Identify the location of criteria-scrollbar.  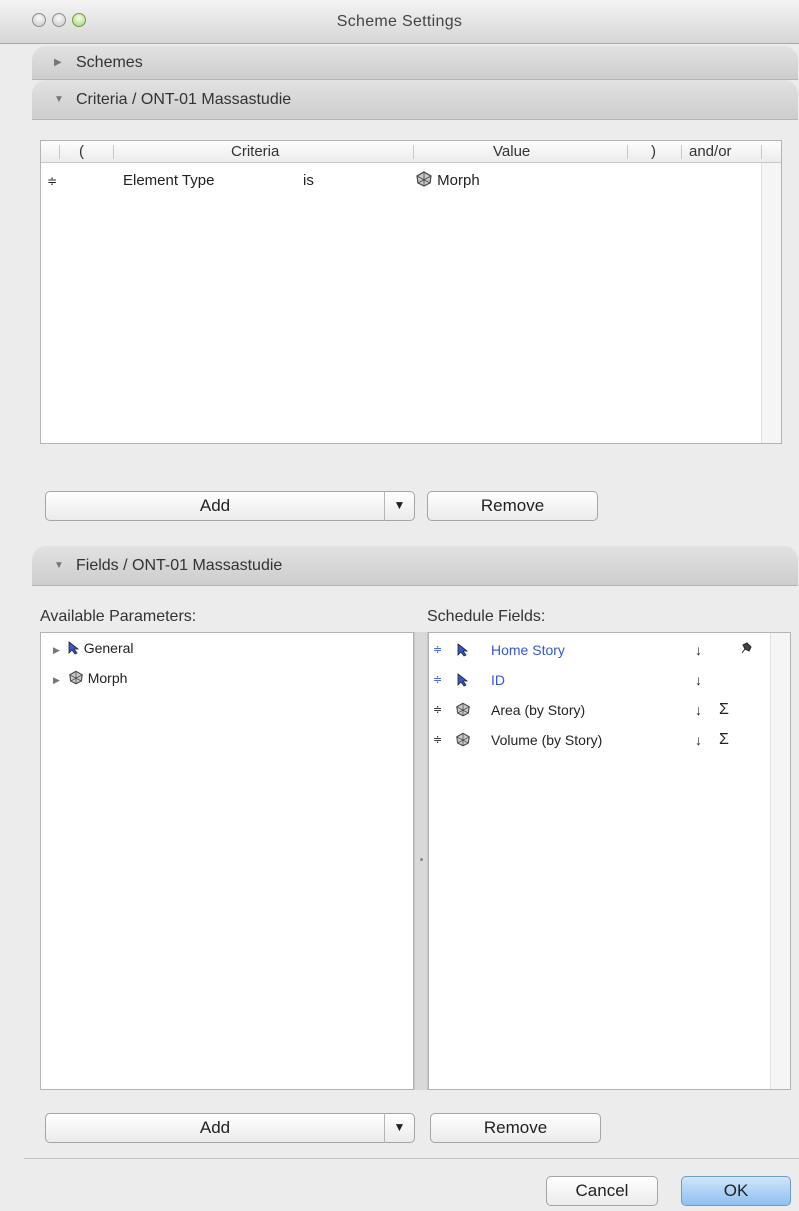
(771, 303).